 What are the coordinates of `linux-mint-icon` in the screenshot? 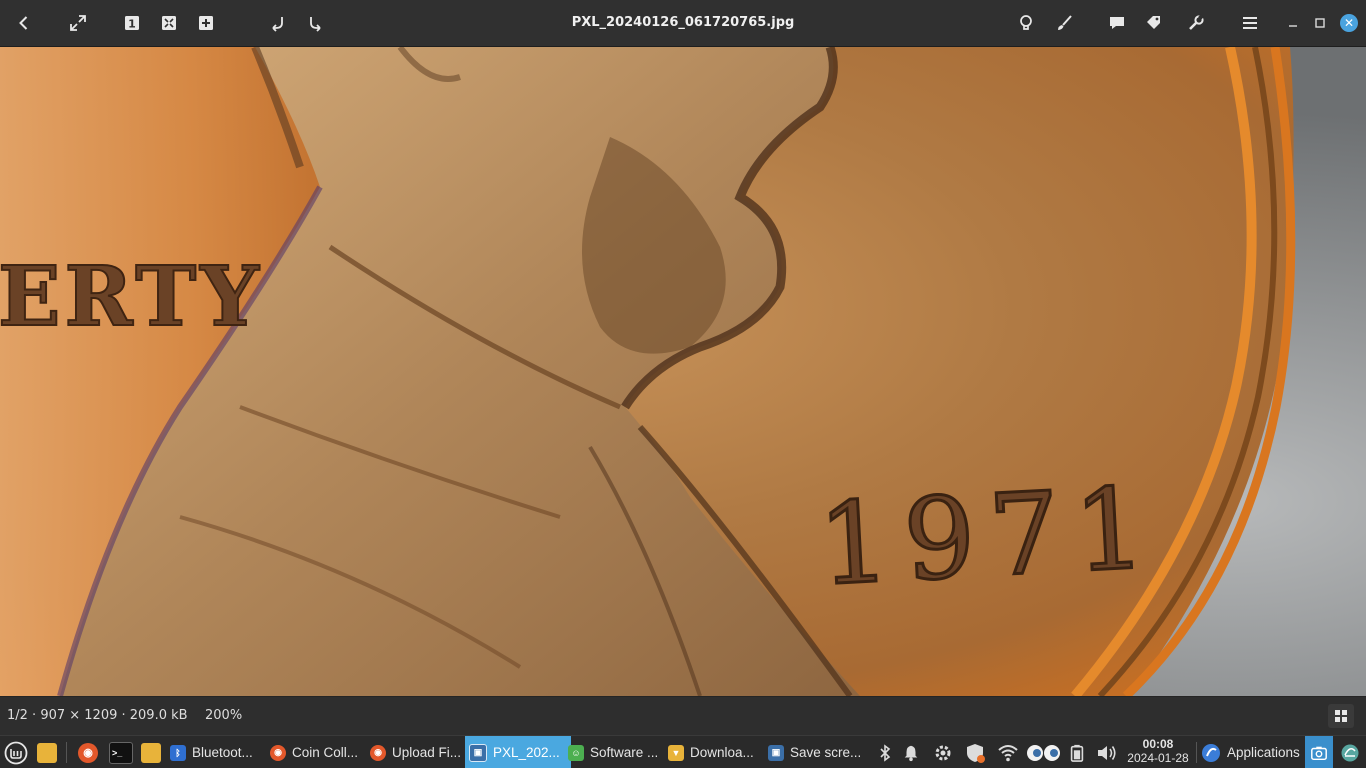 It's located at (16, 752).